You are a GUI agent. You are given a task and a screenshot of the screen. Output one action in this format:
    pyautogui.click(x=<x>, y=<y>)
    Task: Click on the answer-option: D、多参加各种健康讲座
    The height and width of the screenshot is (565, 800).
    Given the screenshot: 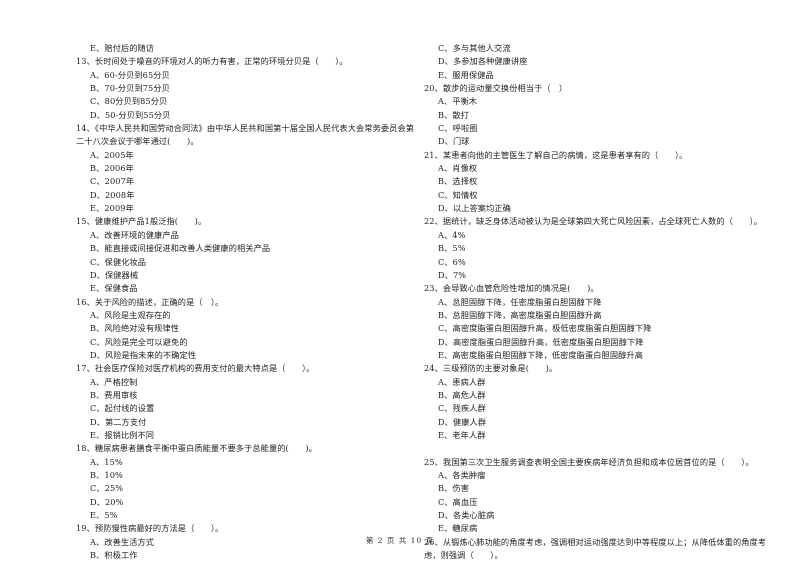 What is the action you would take?
    pyautogui.click(x=483, y=61)
    